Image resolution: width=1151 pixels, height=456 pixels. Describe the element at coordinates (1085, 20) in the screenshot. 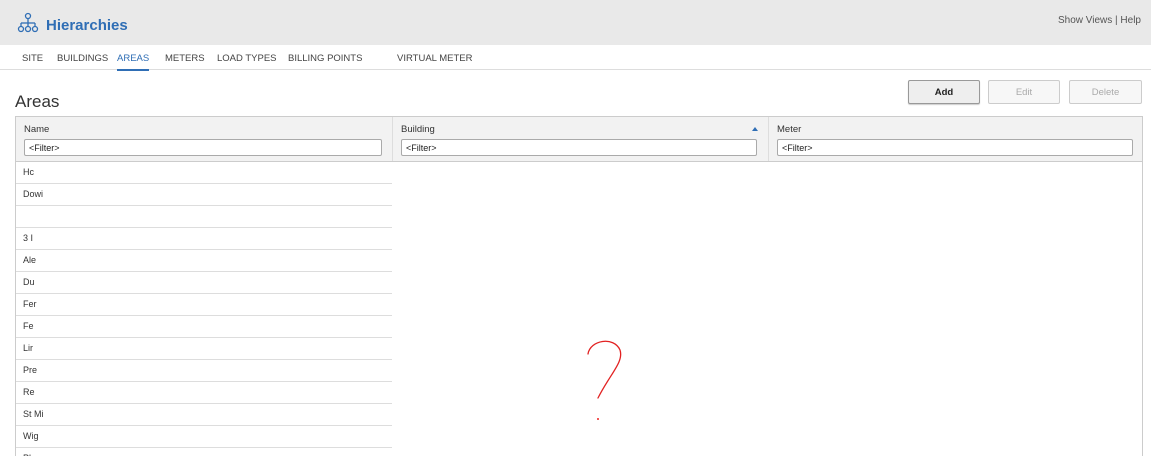

I see `show-views-link: Show Views` at that location.